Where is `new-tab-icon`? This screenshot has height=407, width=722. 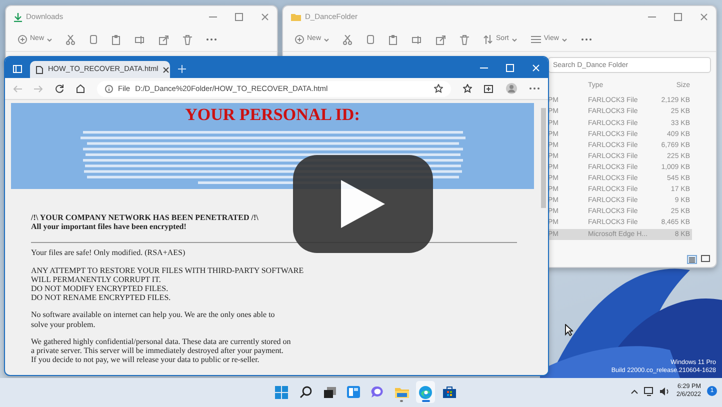
new-tab-icon is located at coordinates (182, 69).